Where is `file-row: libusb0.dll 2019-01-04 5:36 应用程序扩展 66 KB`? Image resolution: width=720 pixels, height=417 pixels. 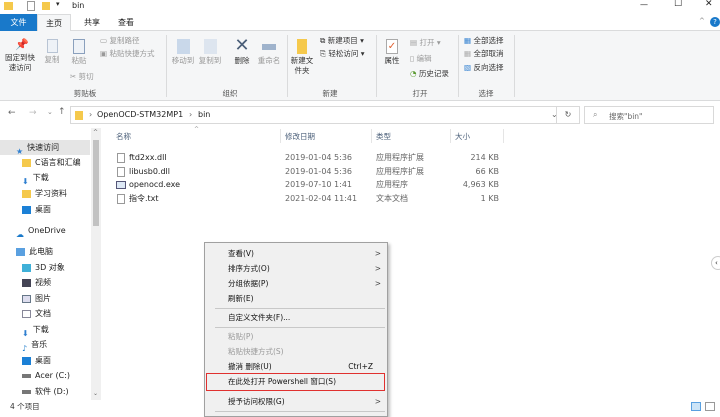
file-row: libusb0.dll 2019-01-04 5:36 应用程序扩展 66 KB is located at coordinates (309, 171).